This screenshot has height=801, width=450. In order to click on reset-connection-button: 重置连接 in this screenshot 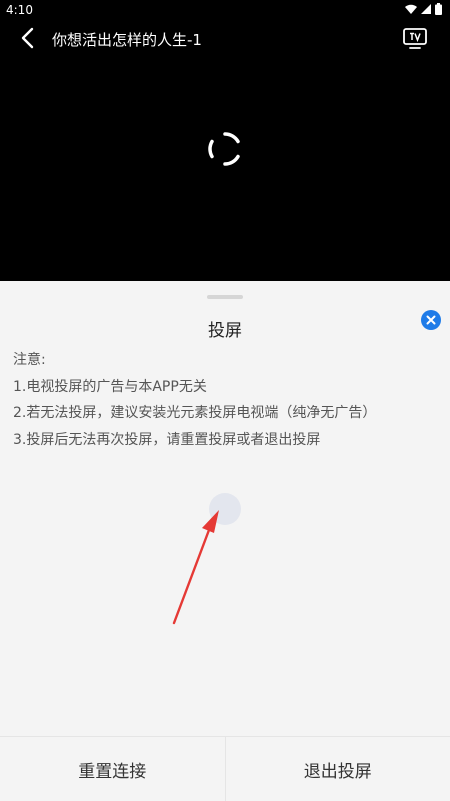, I will do `click(112, 769)`.